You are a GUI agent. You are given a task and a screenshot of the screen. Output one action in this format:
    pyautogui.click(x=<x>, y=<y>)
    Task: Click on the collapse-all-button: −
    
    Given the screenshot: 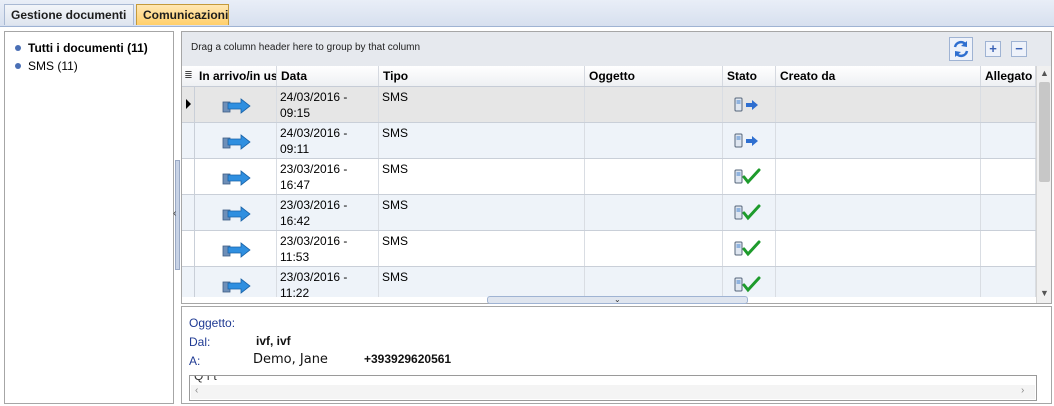 What is the action you would take?
    pyautogui.click(x=1019, y=49)
    